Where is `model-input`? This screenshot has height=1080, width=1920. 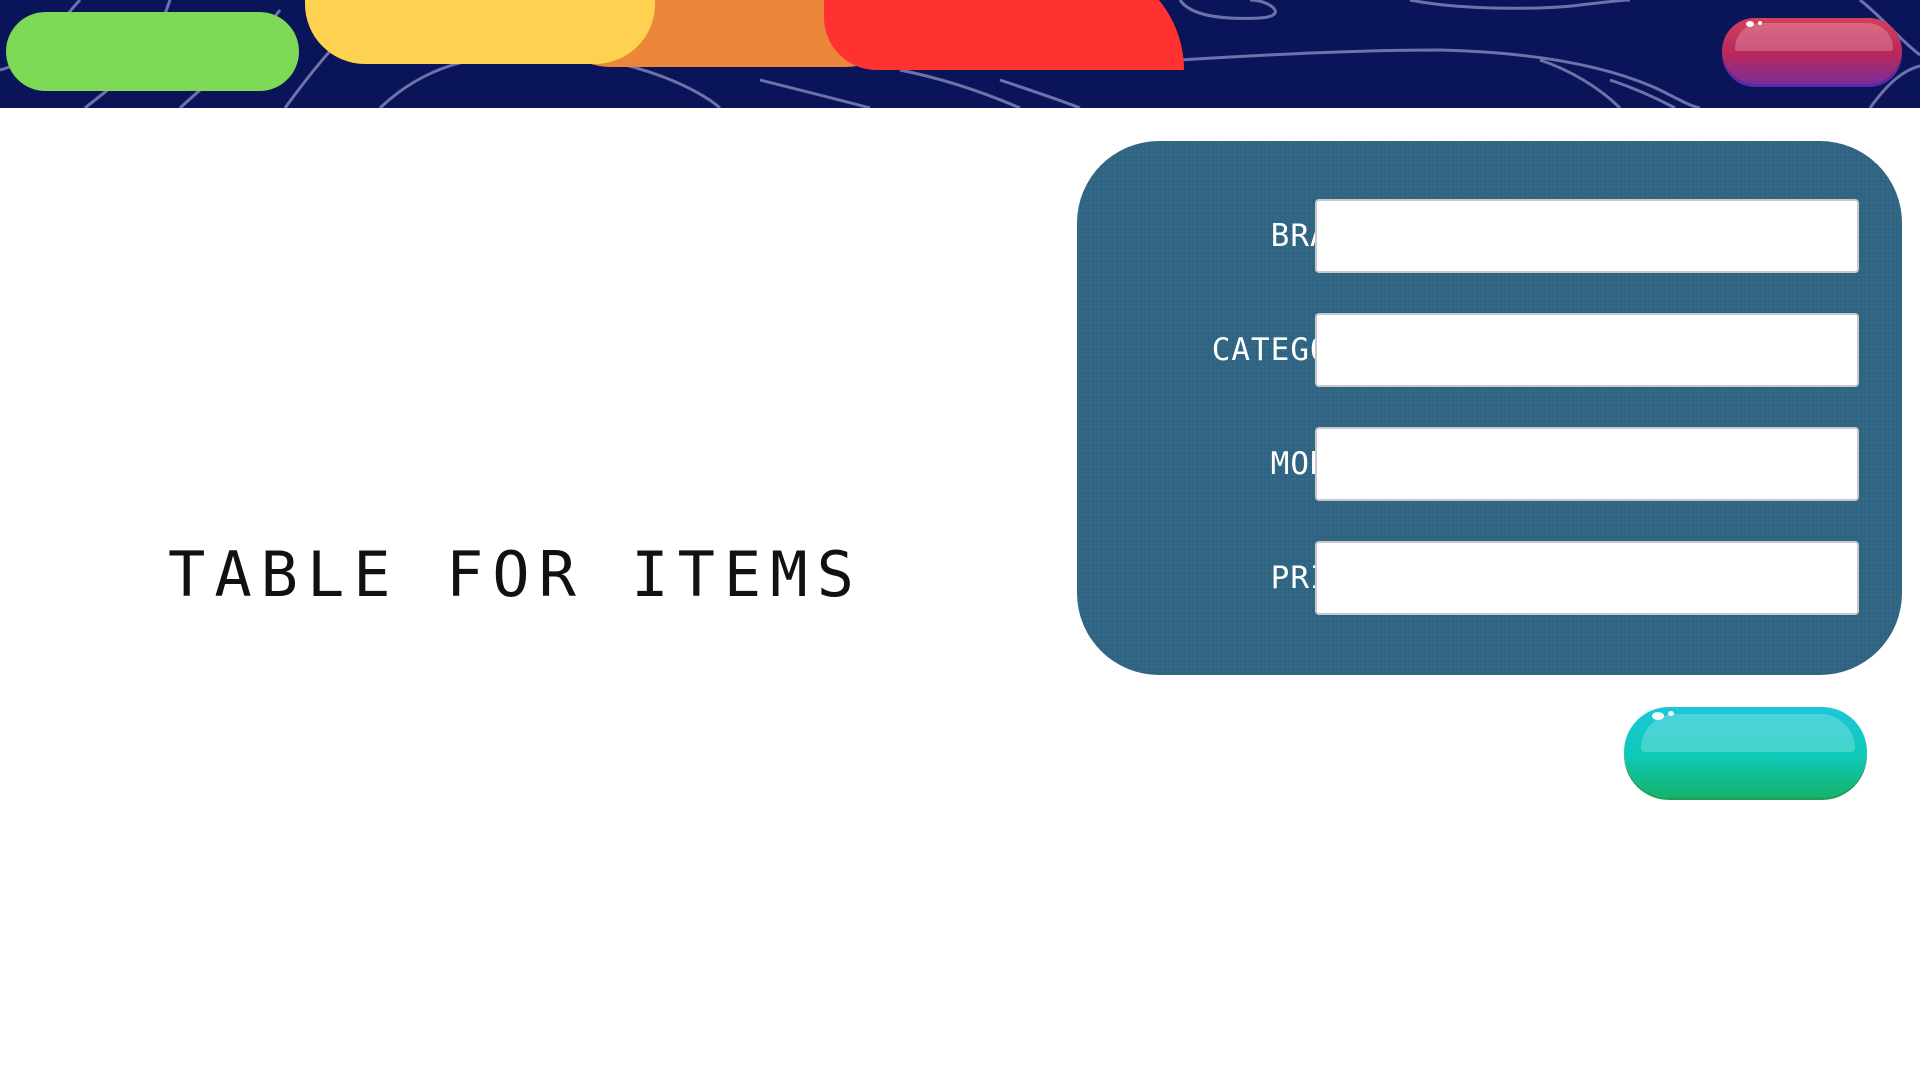
model-input is located at coordinates (1587, 464).